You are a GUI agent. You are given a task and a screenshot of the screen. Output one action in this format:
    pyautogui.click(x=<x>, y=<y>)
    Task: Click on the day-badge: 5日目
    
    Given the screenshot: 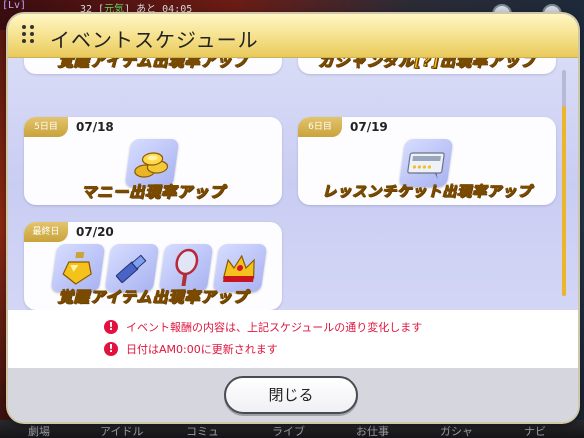 What is the action you would take?
    pyautogui.click(x=46, y=127)
    